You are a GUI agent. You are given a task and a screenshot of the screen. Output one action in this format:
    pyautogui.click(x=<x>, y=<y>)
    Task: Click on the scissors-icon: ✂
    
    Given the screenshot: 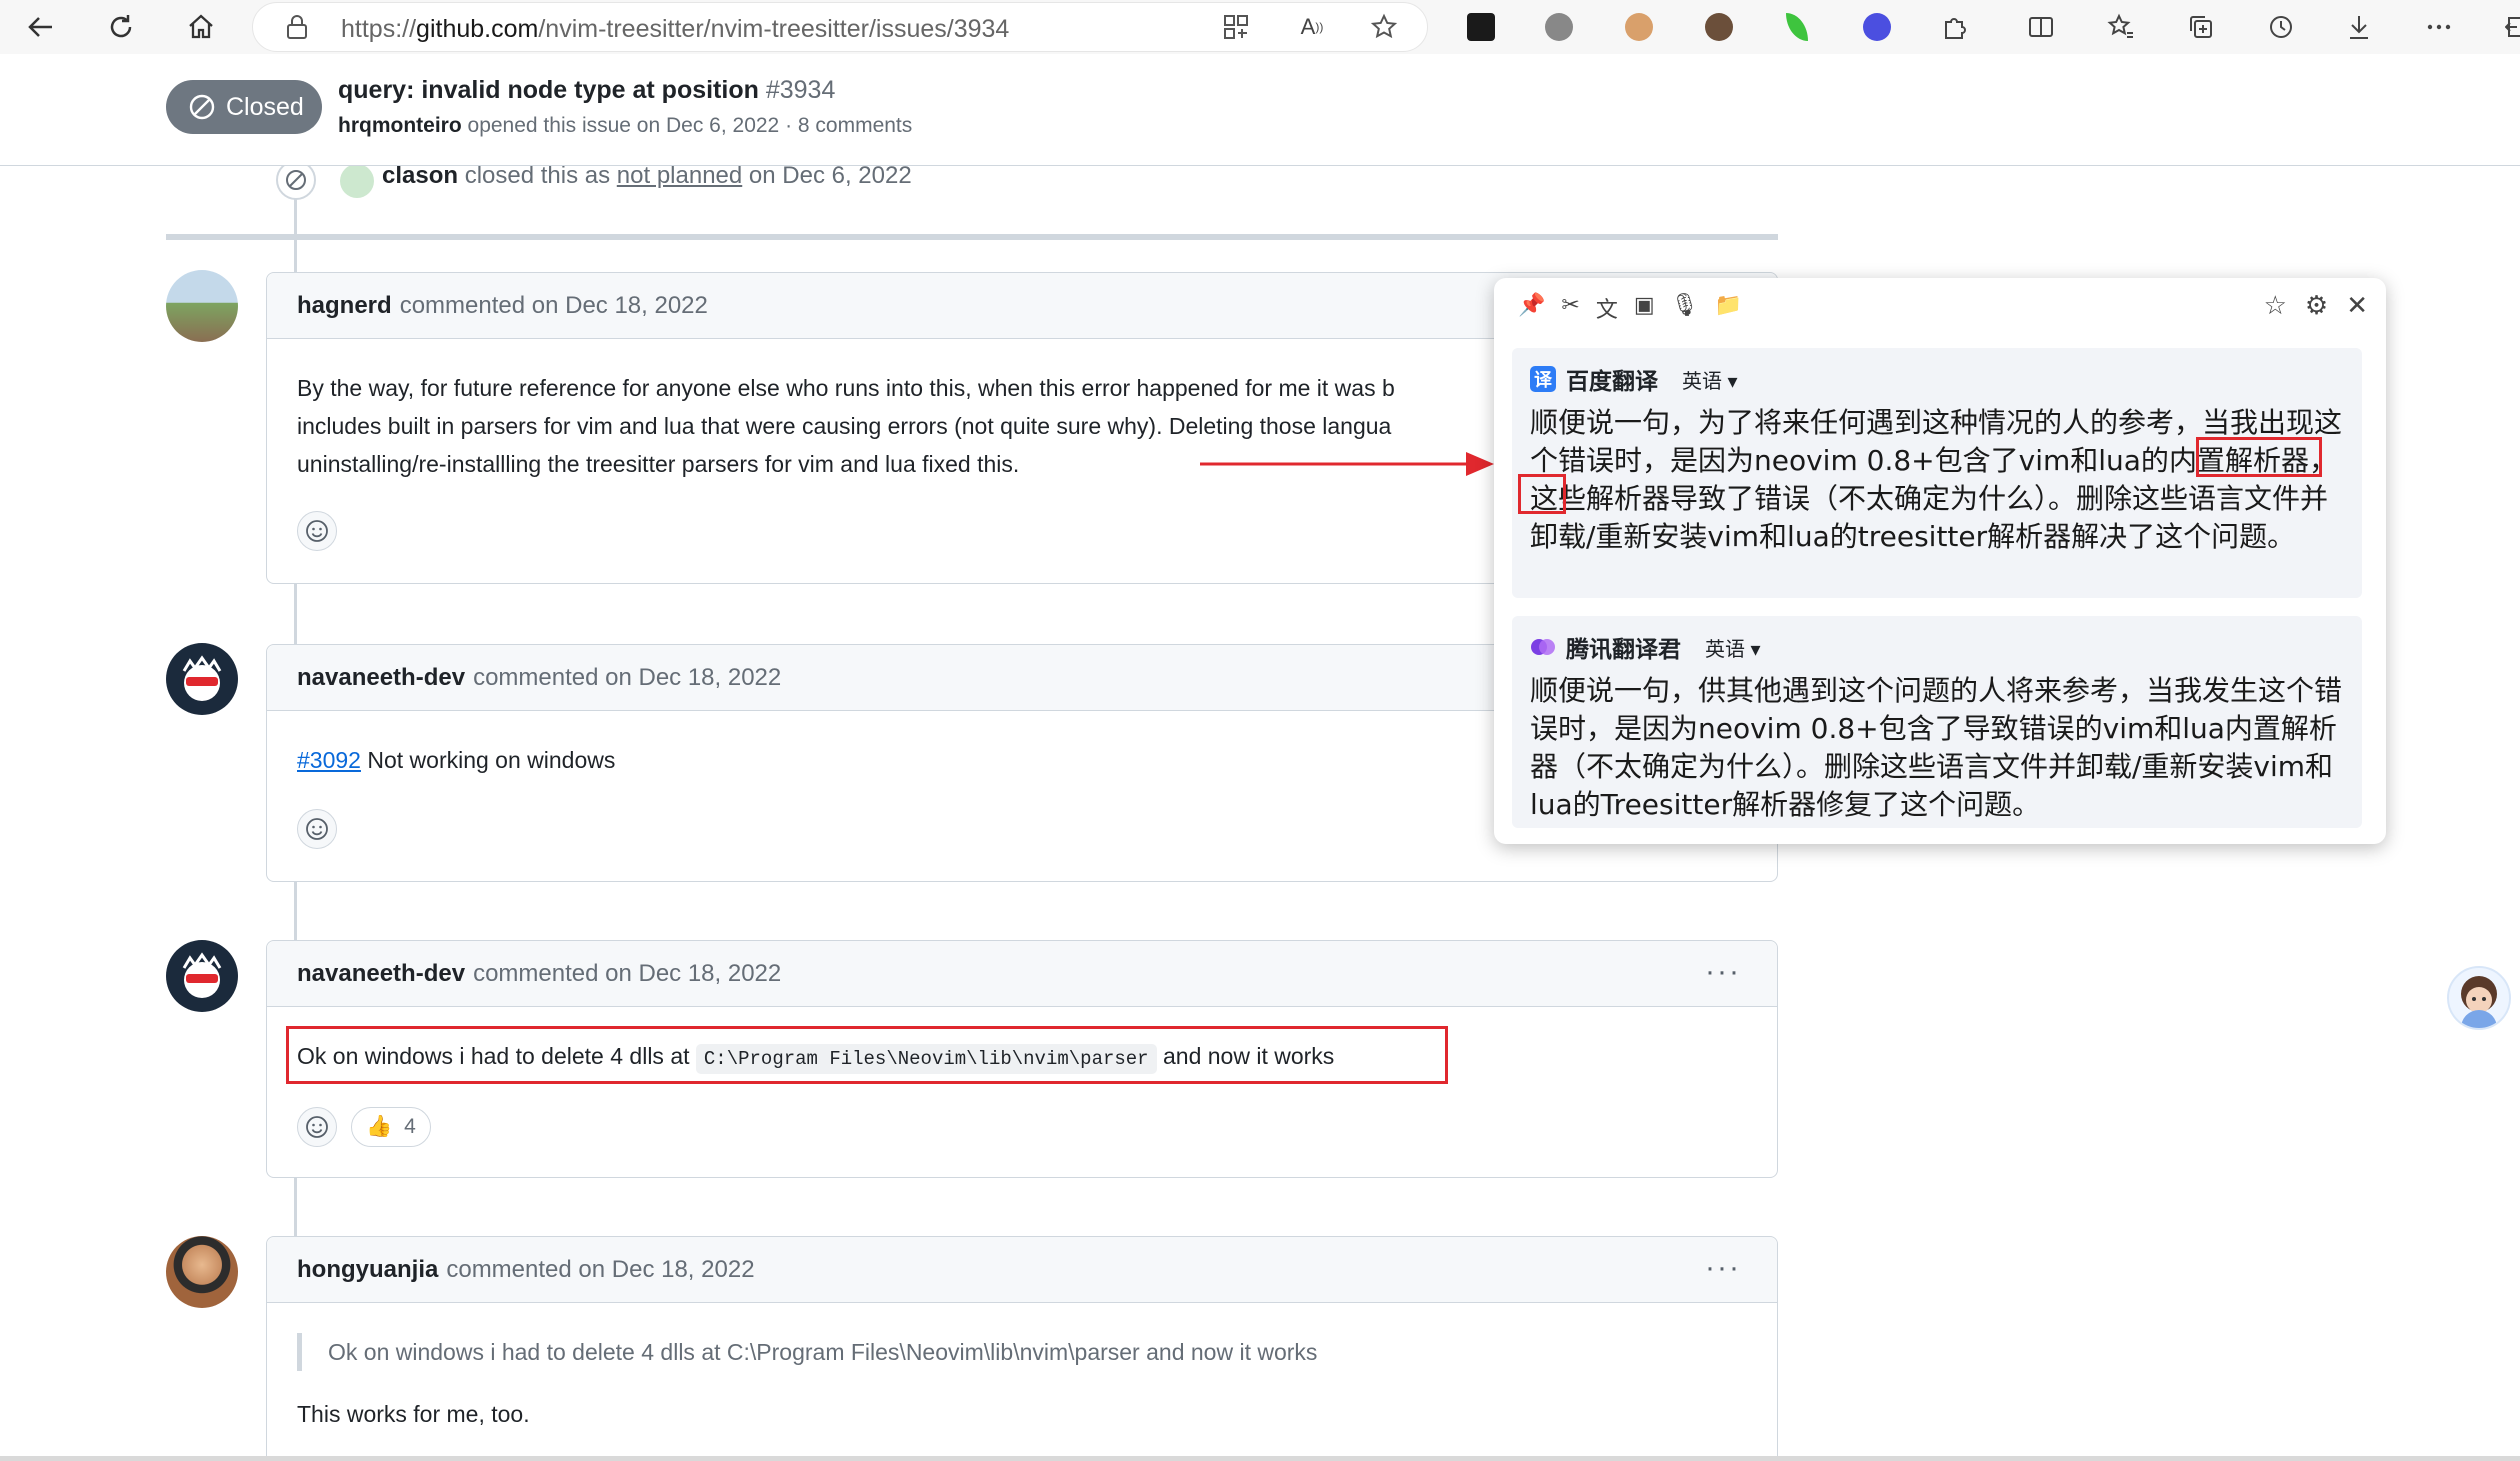 What is the action you would take?
    pyautogui.click(x=1570, y=308)
    